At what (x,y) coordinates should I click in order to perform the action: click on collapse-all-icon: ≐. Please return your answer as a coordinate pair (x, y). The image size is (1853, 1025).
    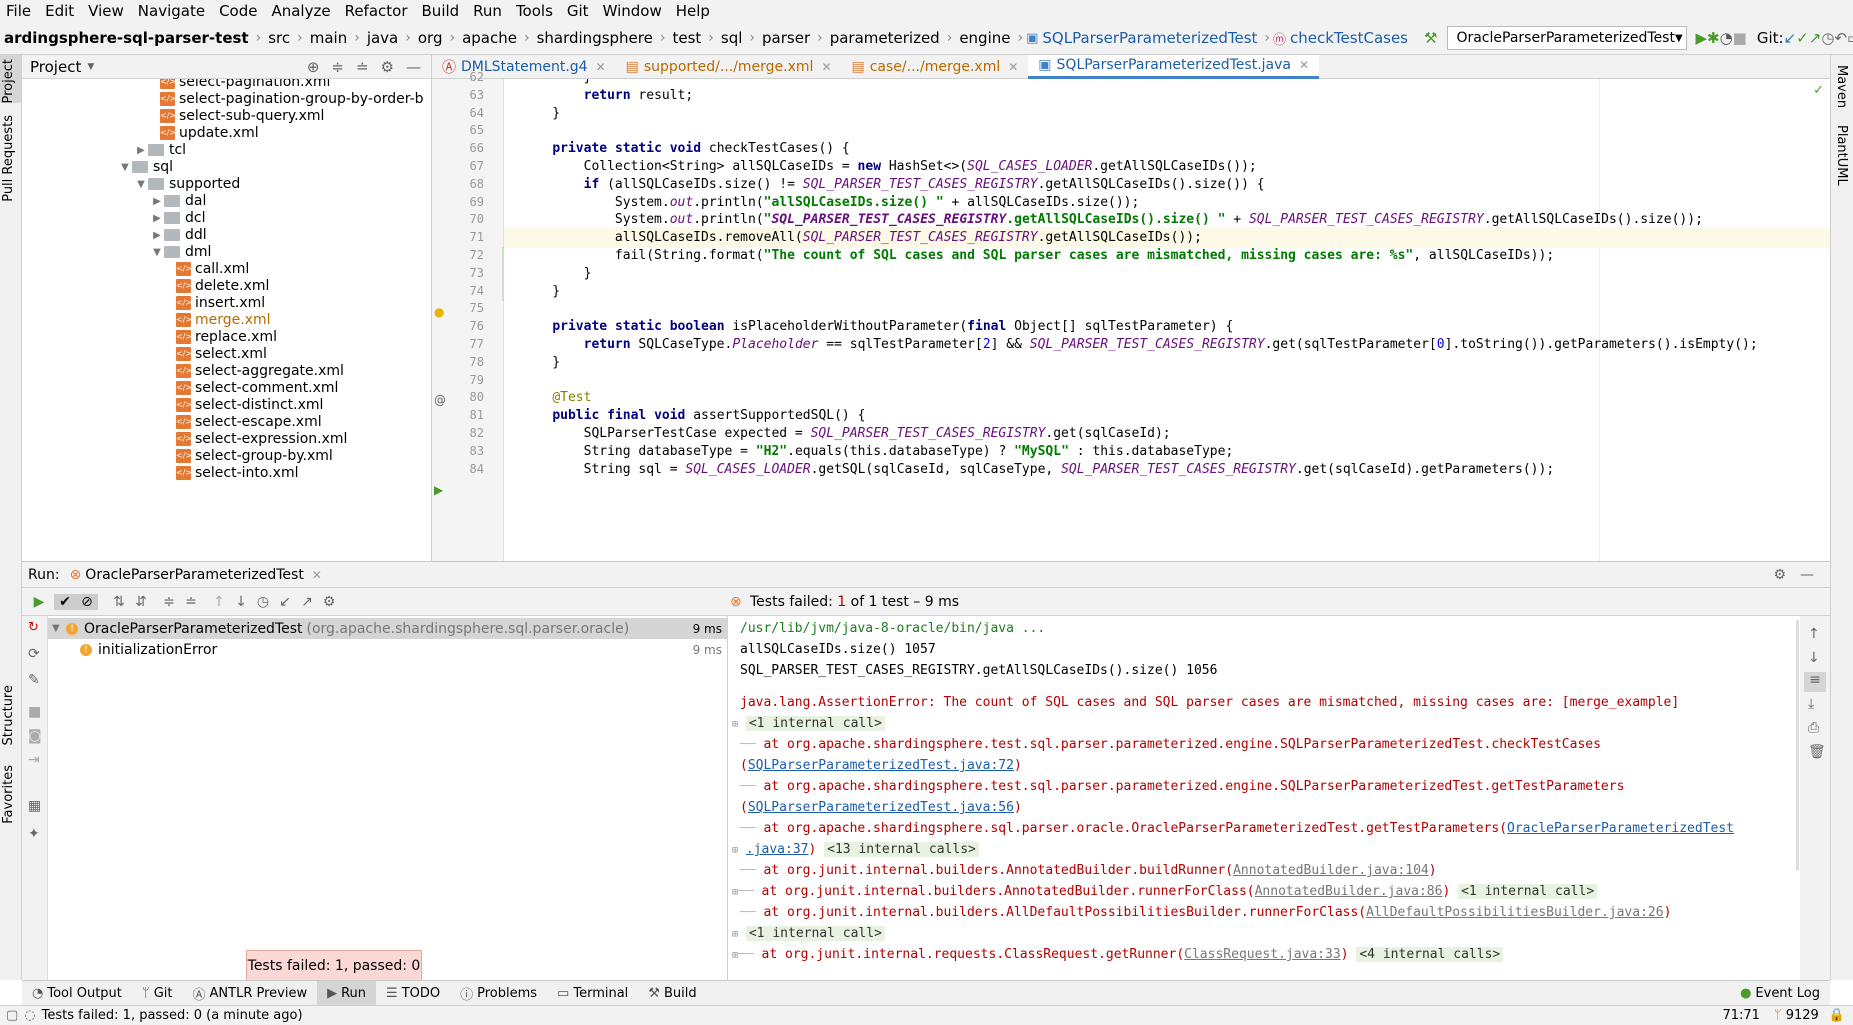
    Looking at the image, I should click on (191, 602).